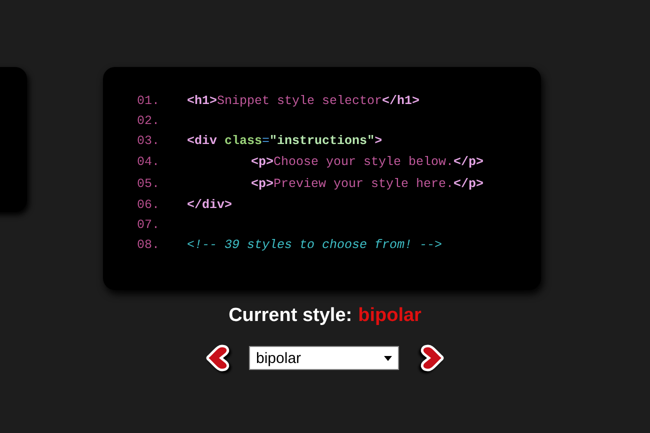 The height and width of the screenshot is (433, 650). I want to click on line-number: 07., so click(149, 225).